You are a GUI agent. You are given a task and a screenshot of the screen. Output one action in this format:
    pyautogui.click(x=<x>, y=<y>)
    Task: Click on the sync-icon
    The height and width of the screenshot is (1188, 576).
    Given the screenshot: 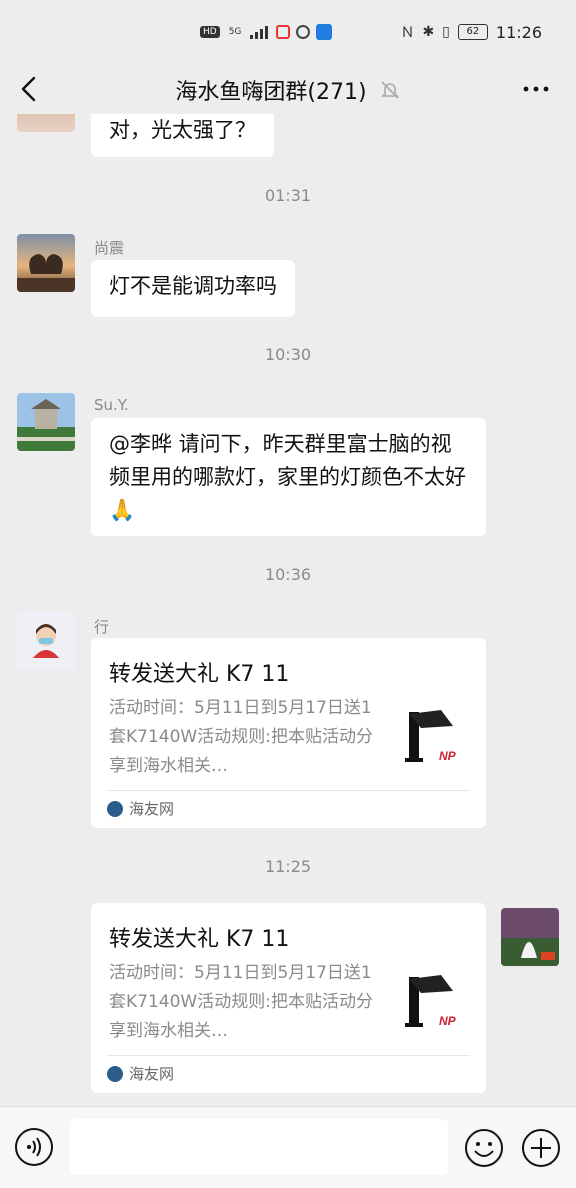 What is the action you would take?
    pyautogui.click(x=303, y=32)
    